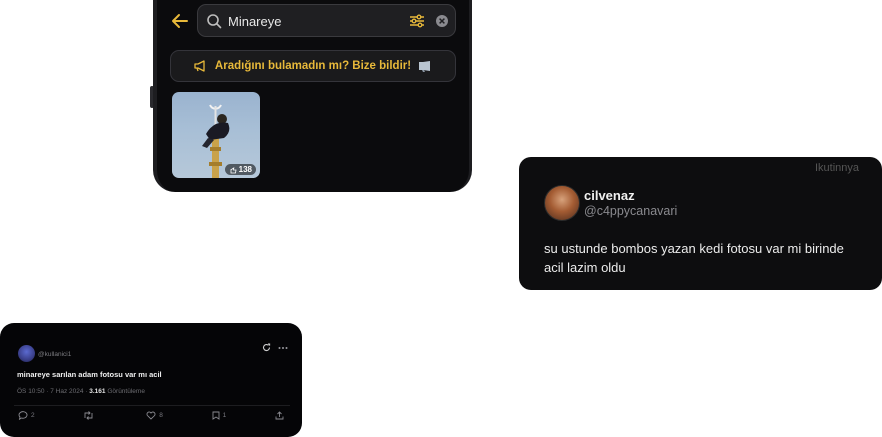 This screenshot has width=882, height=437. I want to click on report-banner: Aradığını bulamadın mı? Bize bildir!, so click(313, 66).